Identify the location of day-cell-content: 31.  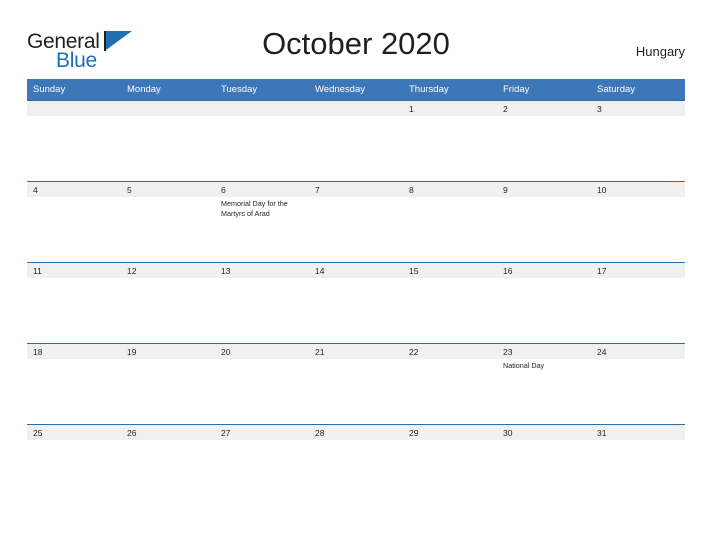
(638, 464).